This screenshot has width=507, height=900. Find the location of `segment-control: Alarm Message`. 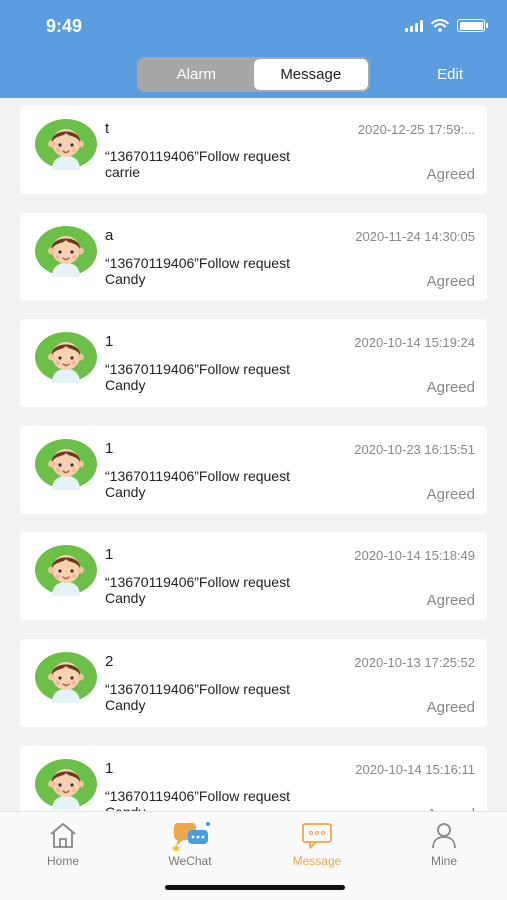

segment-control: Alarm Message is located at coordinates (253, 74).